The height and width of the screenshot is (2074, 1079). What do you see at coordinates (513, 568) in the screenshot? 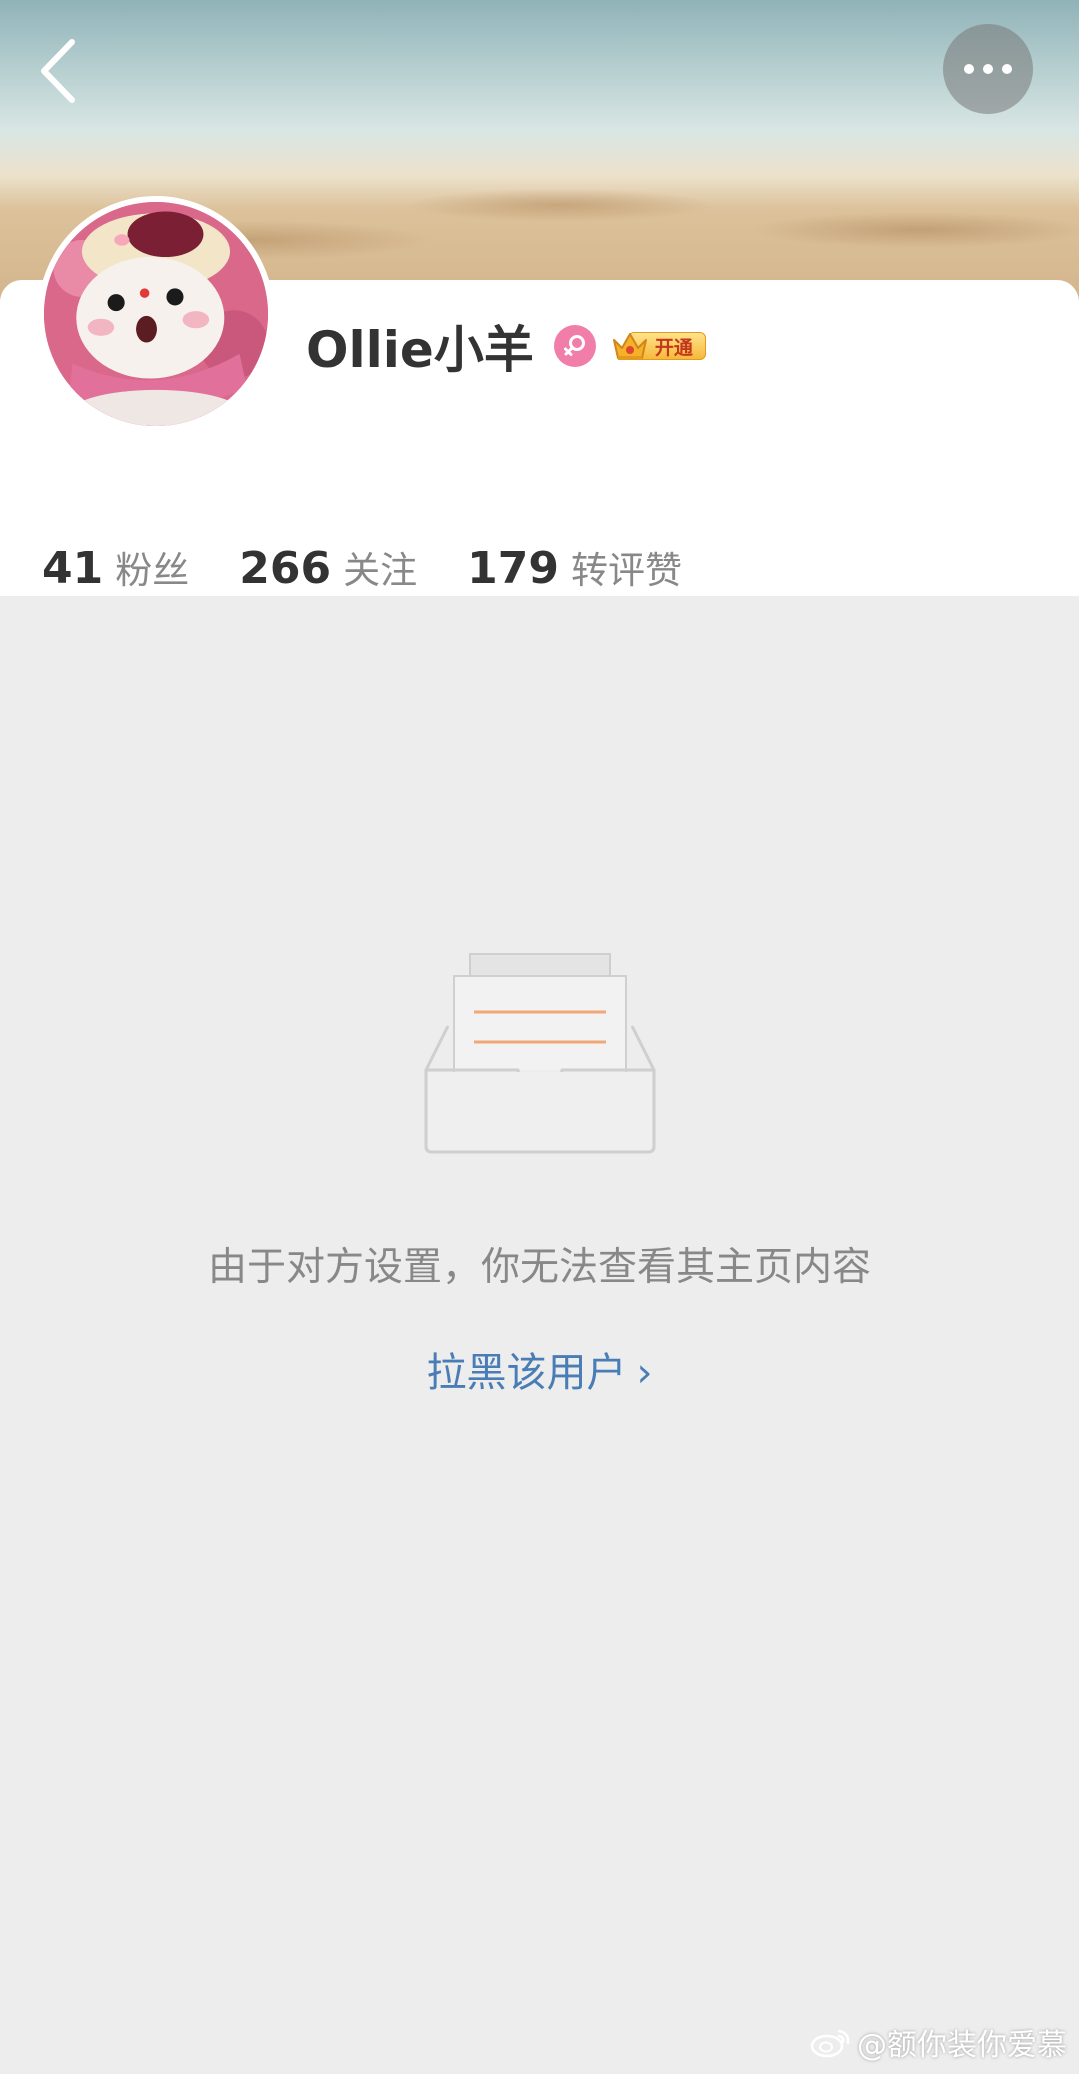
I see `stat-value: 179` at bounding box center [513, 568].